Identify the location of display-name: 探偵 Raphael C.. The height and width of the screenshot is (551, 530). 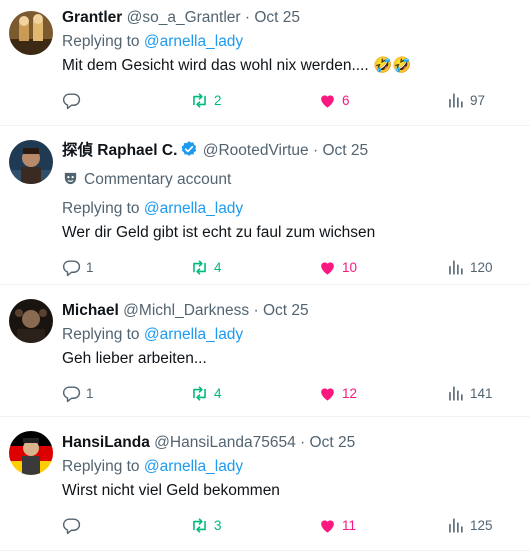
(119, 150).